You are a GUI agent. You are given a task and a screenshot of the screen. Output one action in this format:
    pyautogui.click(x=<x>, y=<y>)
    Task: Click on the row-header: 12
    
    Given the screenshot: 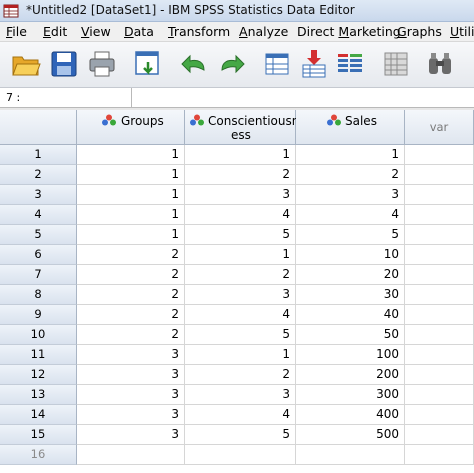 What is the action you would take?
    pyautogui.click(x=38, y=375)
    